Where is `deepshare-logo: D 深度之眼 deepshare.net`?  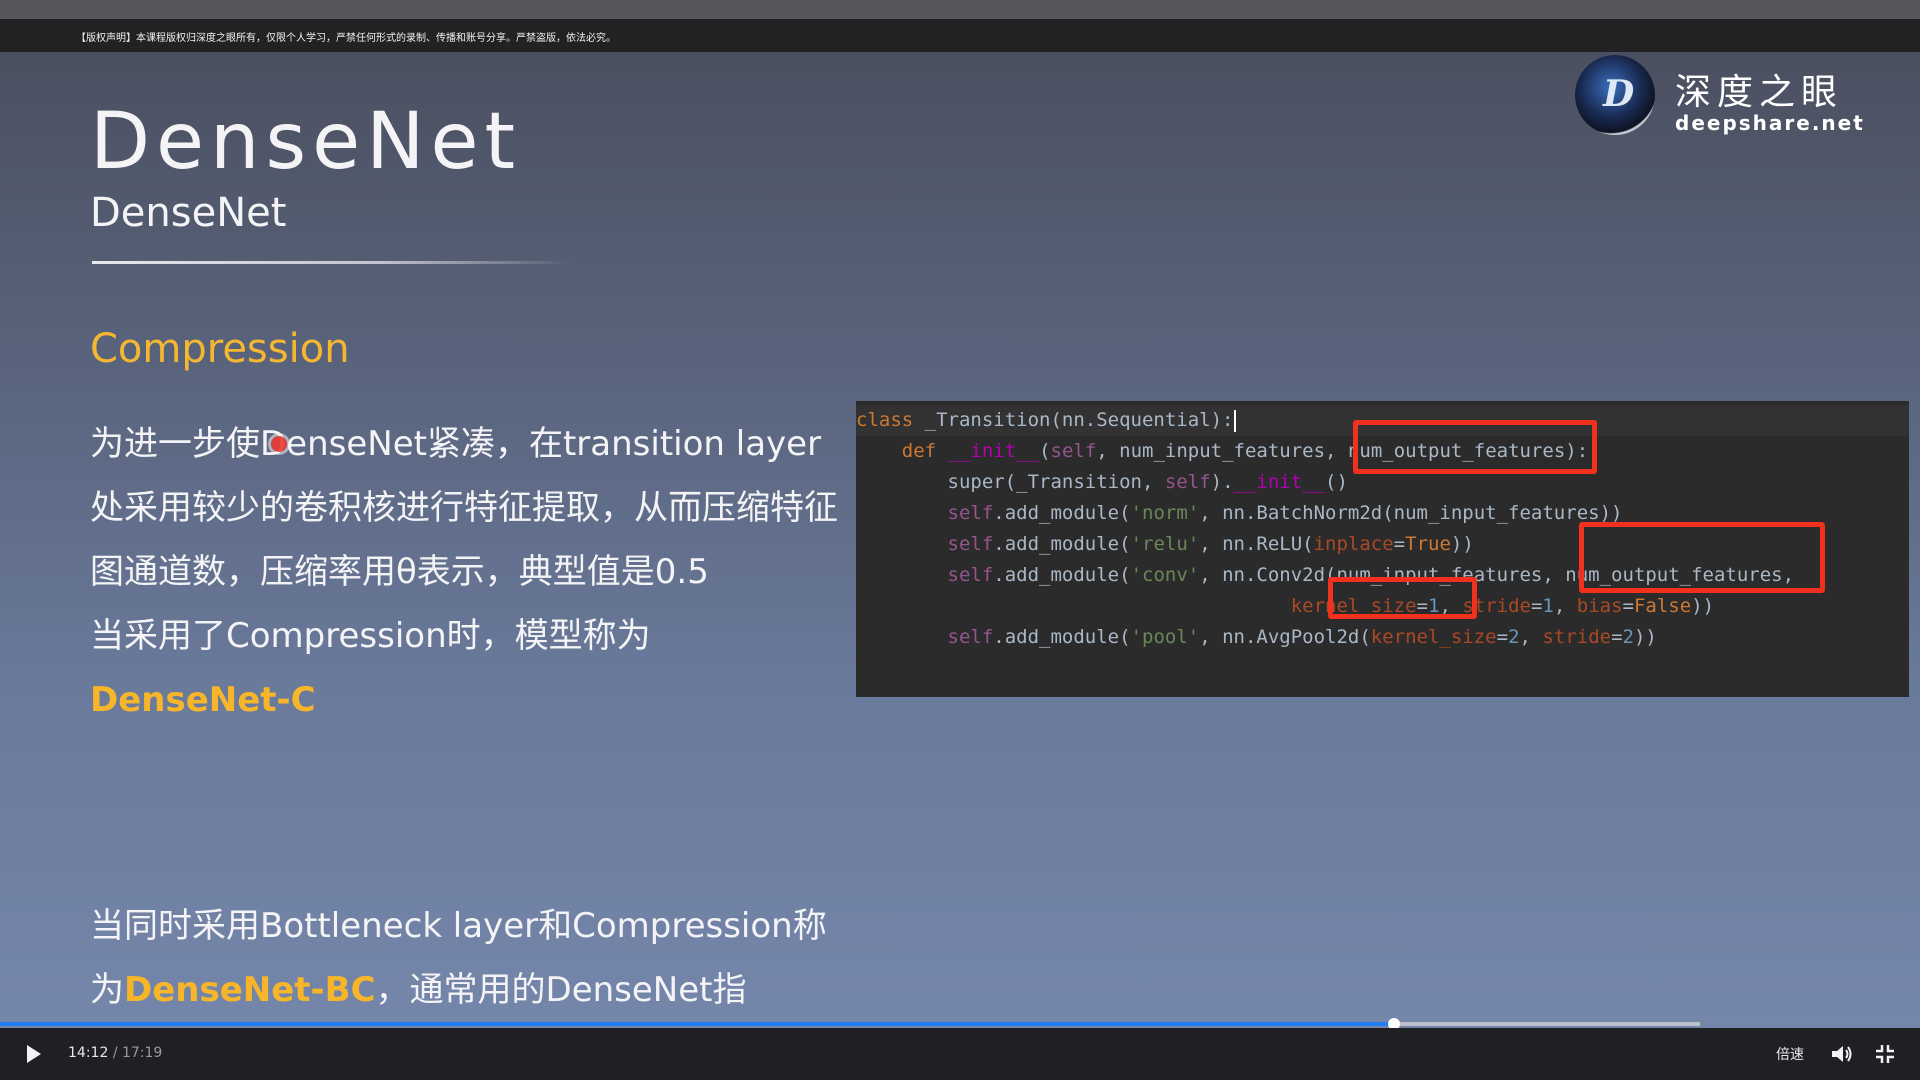
deepshare-logo: D 深度之眼 deepshare.net is located at coordinates (1735, 100).